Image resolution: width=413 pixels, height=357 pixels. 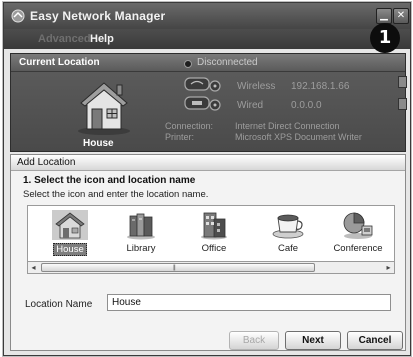 What do you see at coordinates (388, 267) in the screenshot?
I see `scroll-right-arrow-icon: ▸` at bounding box center [388, 267].